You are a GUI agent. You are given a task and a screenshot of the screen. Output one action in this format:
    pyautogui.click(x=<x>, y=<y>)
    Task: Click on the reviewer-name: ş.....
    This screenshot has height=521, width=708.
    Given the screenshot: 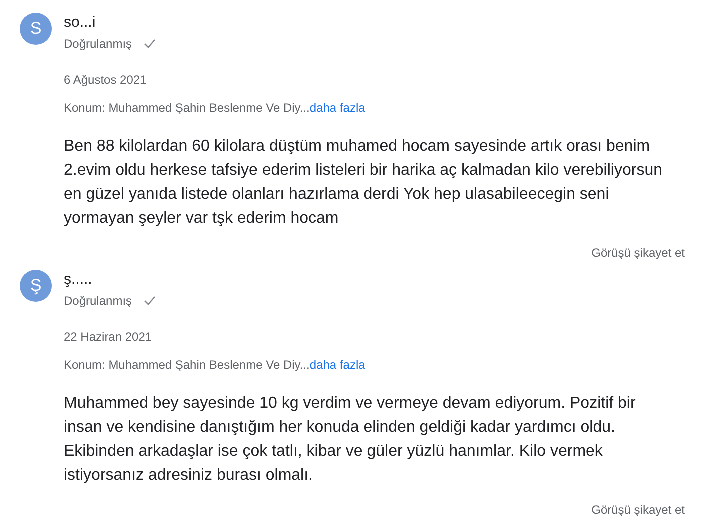 What is the action you would take?
    pyautogui.click(x=78, y=280)
    